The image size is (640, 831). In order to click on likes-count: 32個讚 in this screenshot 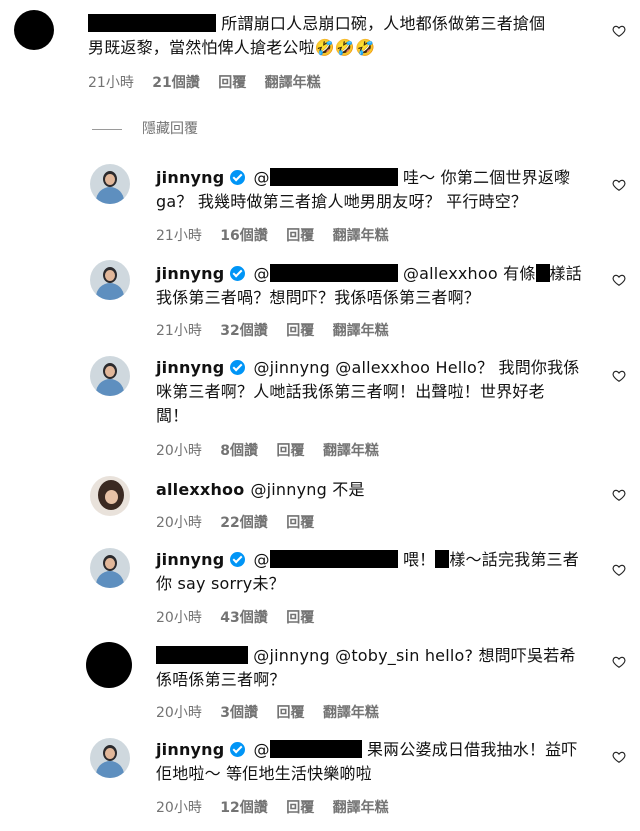, I will do `click(243, 331)`.